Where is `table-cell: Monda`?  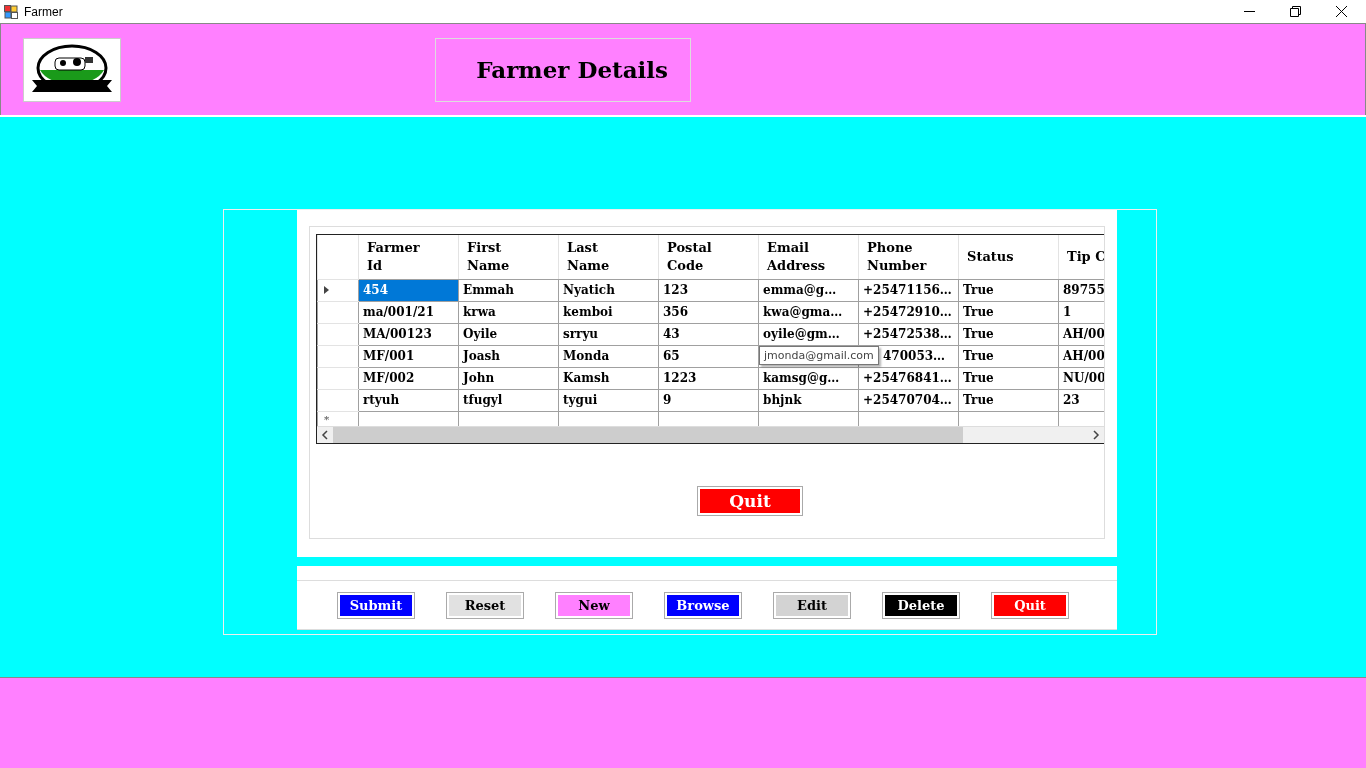 table-cell: Monda is located at coordinates (586, 356).